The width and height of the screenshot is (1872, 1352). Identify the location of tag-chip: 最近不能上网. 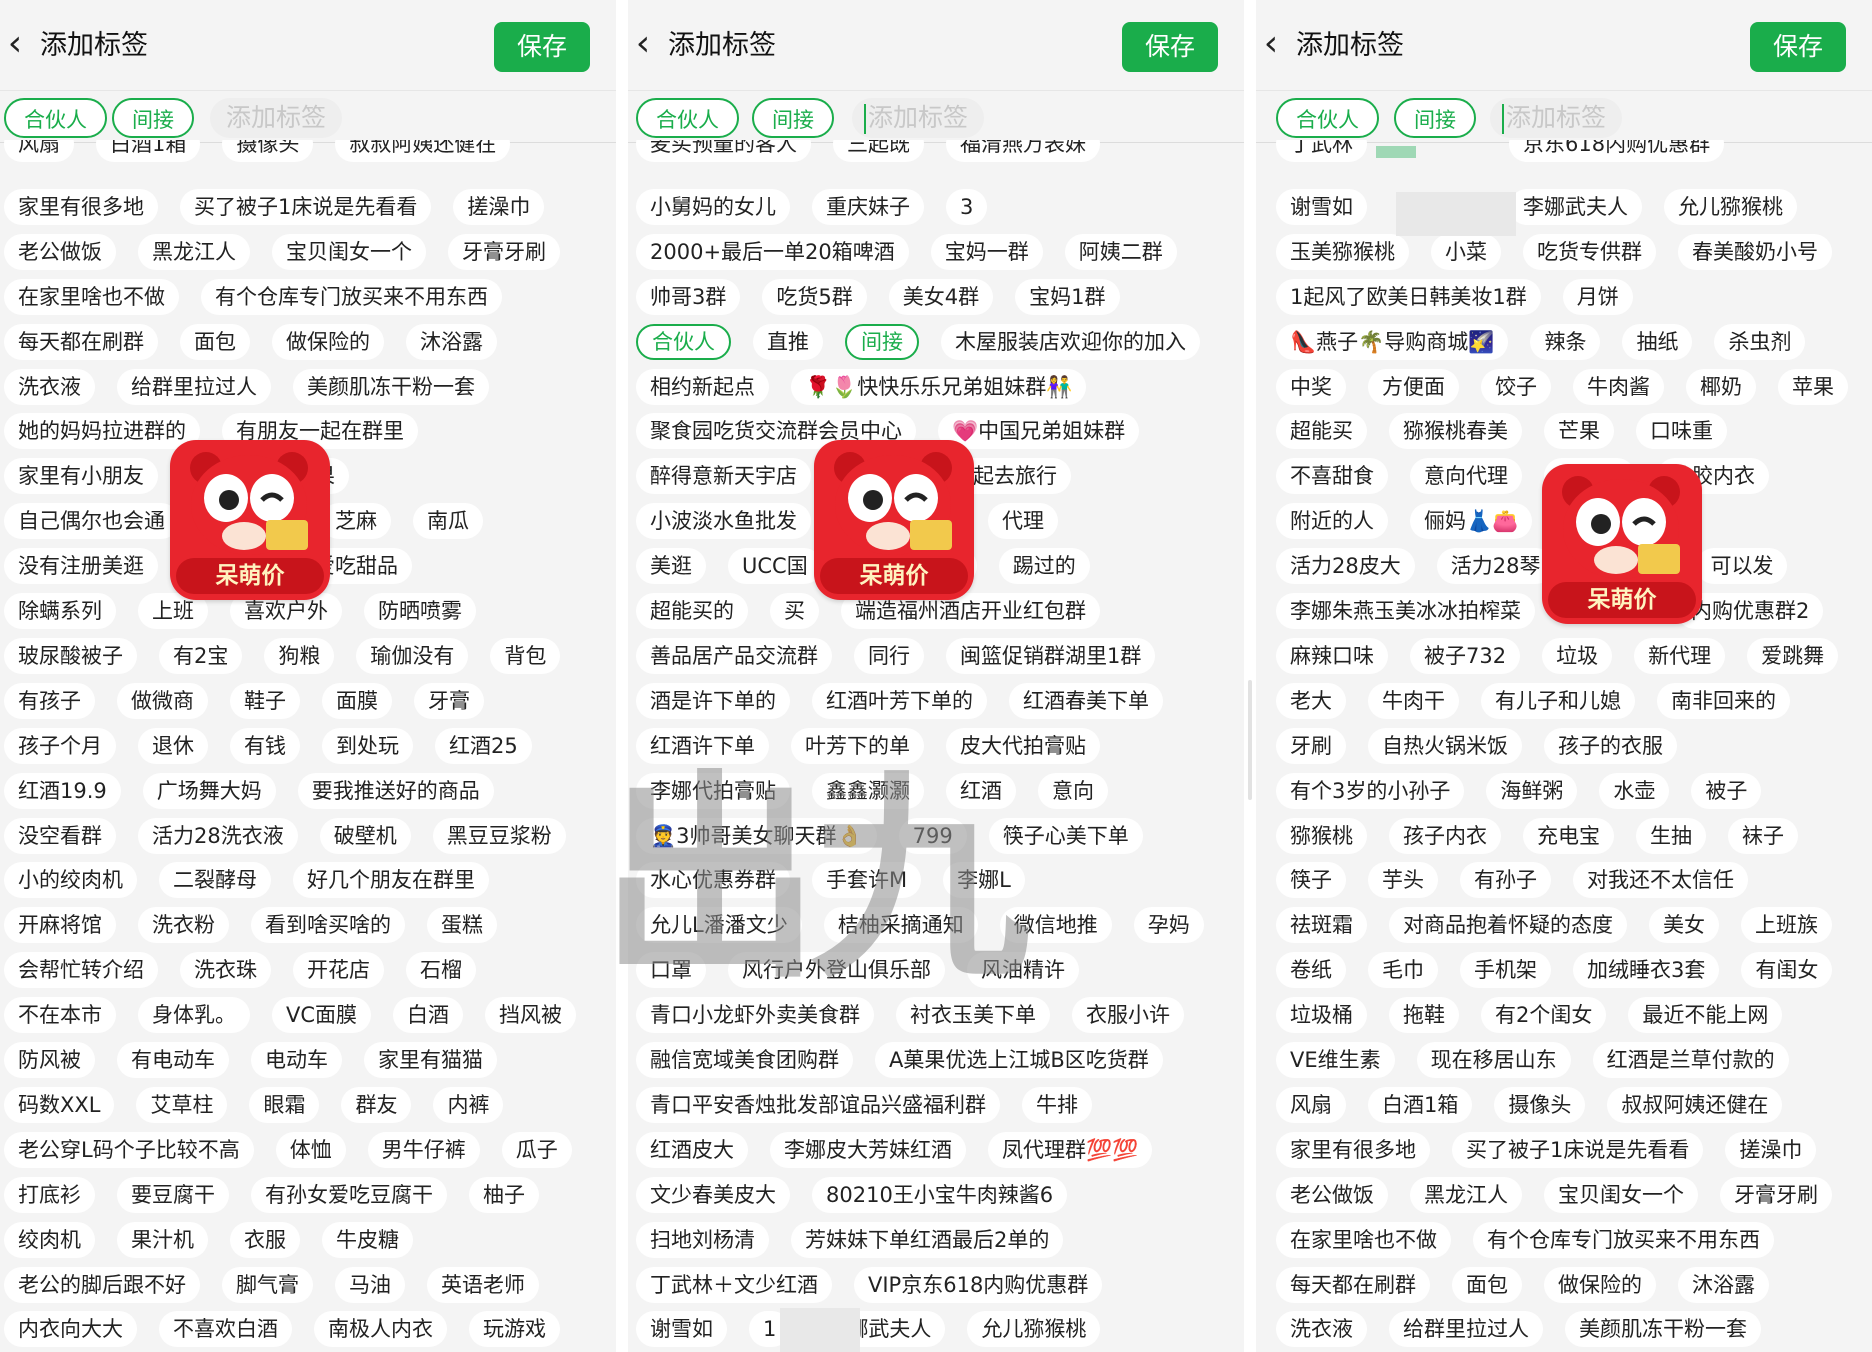
(1705, 1015).